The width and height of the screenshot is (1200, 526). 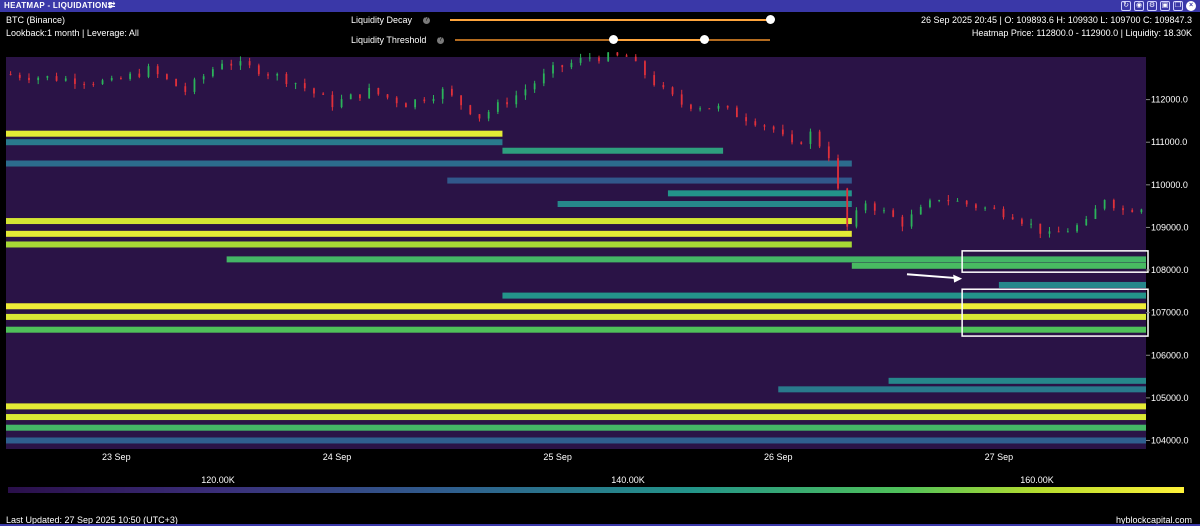 What do you see at coordinates (1178, 6) in the screenshot?
I see `copy-icon: ❐` at bounding box center [1178, 6].